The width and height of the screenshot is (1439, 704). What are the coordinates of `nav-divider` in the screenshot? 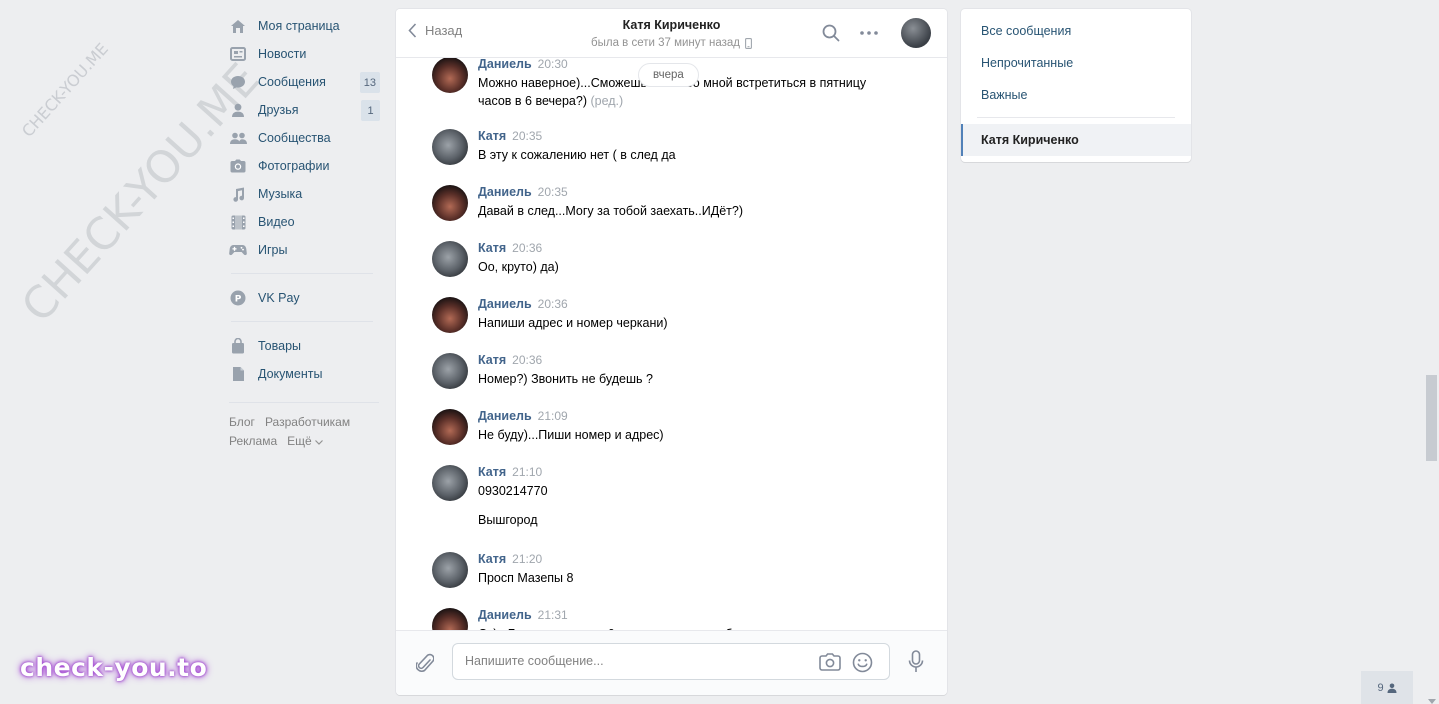 It's located at (302, 273).